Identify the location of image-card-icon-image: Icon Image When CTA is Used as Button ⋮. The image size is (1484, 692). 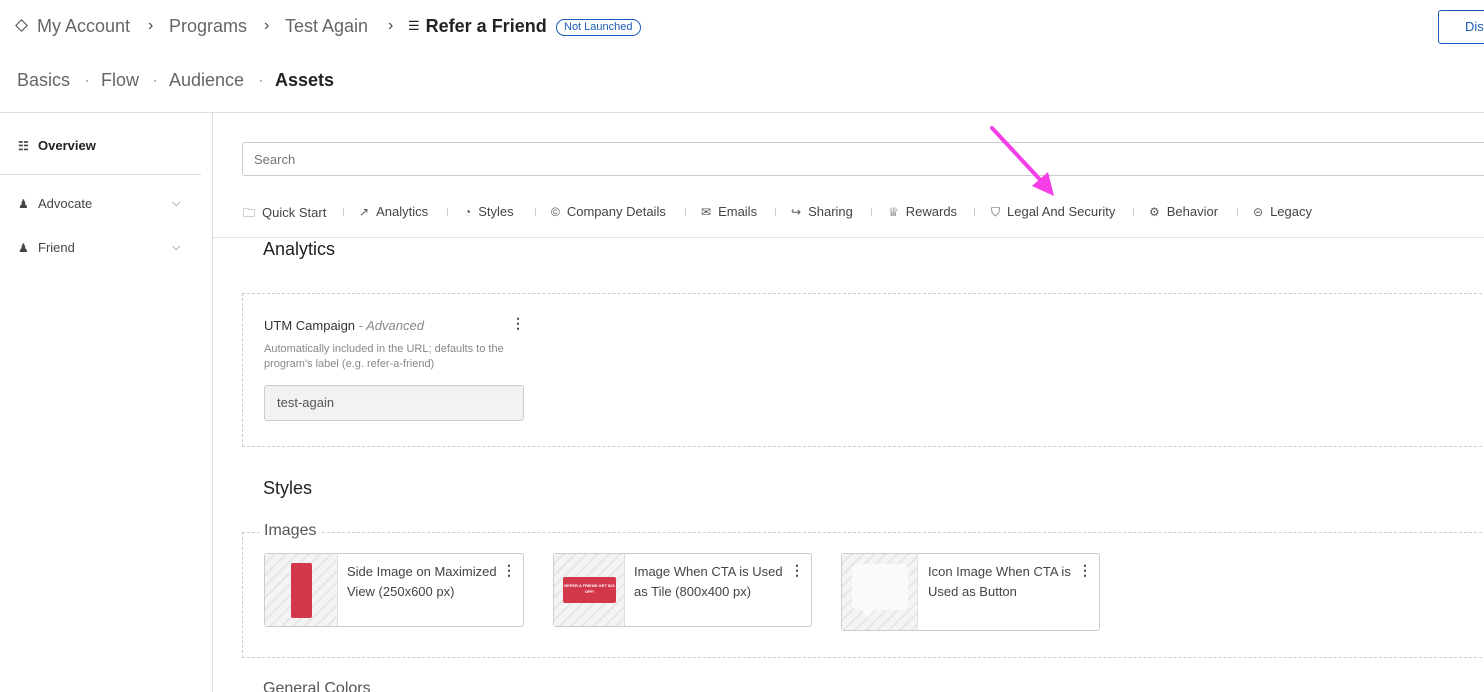
(970, 592).